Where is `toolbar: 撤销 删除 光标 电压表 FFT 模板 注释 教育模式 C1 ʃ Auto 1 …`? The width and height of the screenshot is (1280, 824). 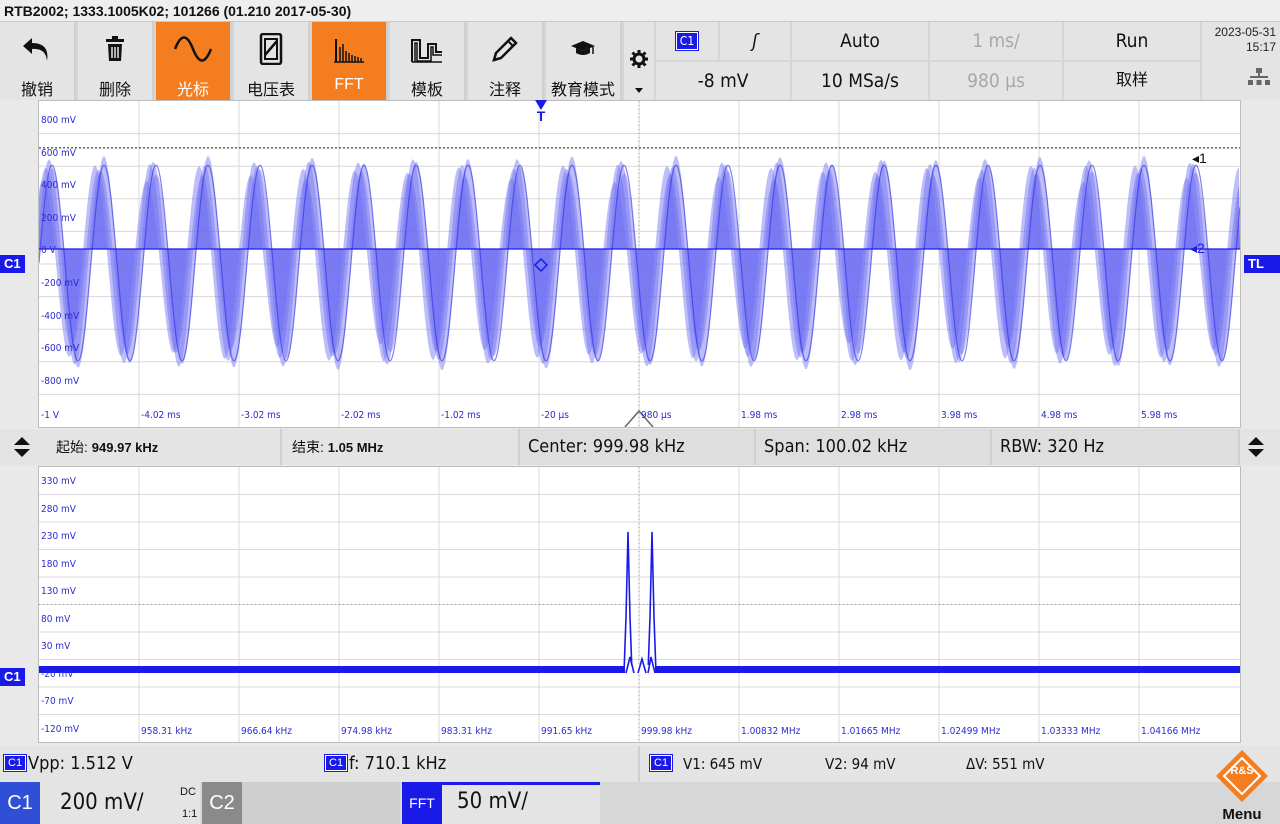
toolbar: 撤销 删除 光标 电压表 FFT 模板 注释 教育模式 C1 ʃ Auto 1 … is located at coordinates (640, 61).